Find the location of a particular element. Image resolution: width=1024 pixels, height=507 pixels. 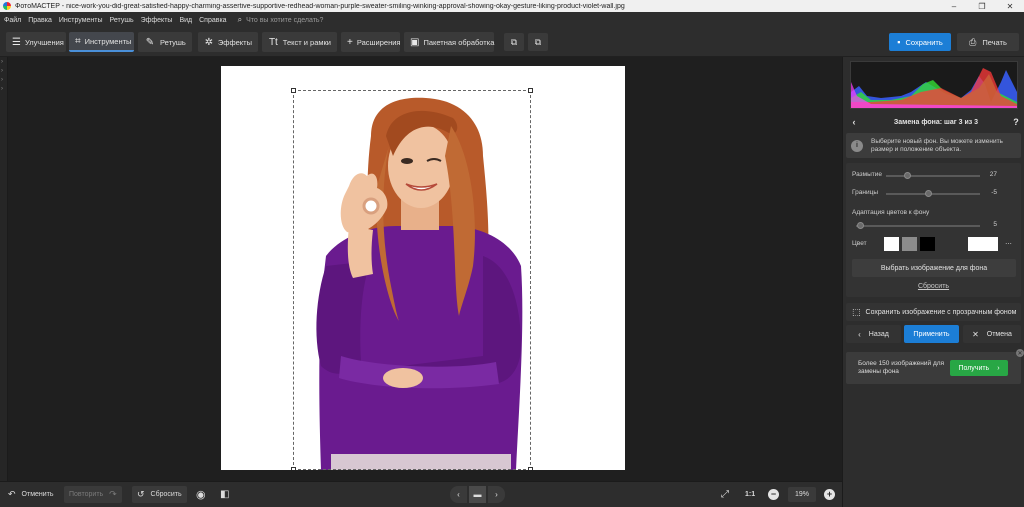

reset-all-label: Сбросить is located at coordinates (166, 494).